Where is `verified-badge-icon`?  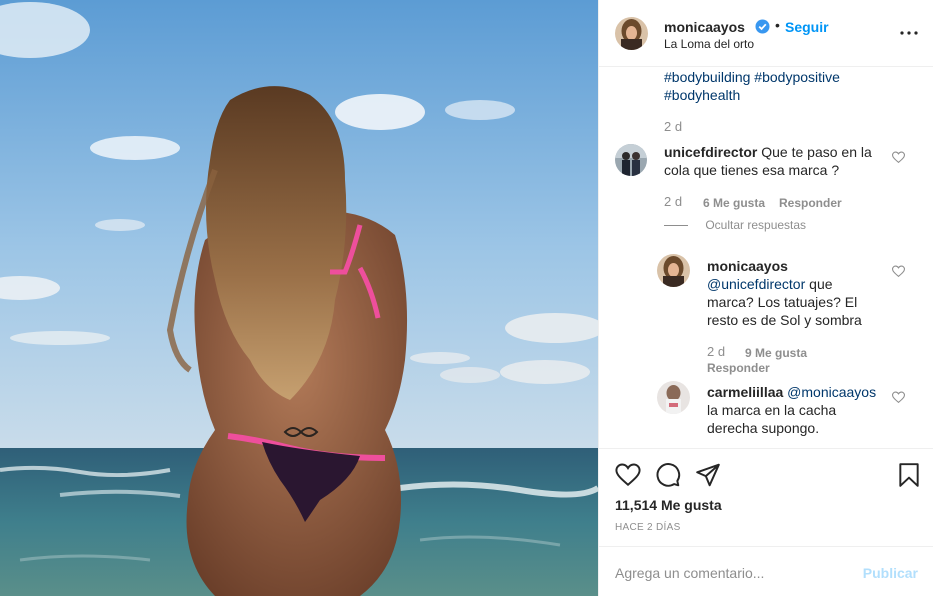
verified-badge-icon is located at coordinates (762, 26).